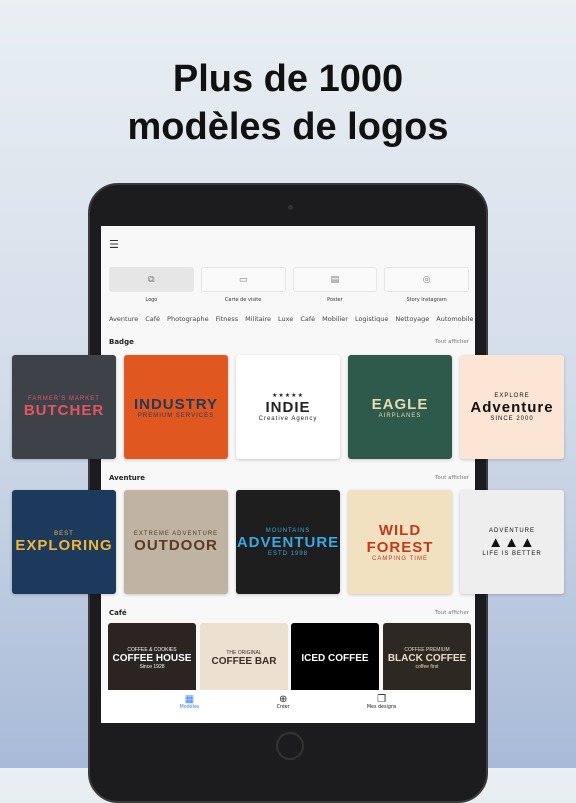 Image resolution: width=576 pixels, height=803 pixels. Describe the element at coordinates (288, 396) in the screenshot. I see `logo-top-text: ★★★★★` at that location.